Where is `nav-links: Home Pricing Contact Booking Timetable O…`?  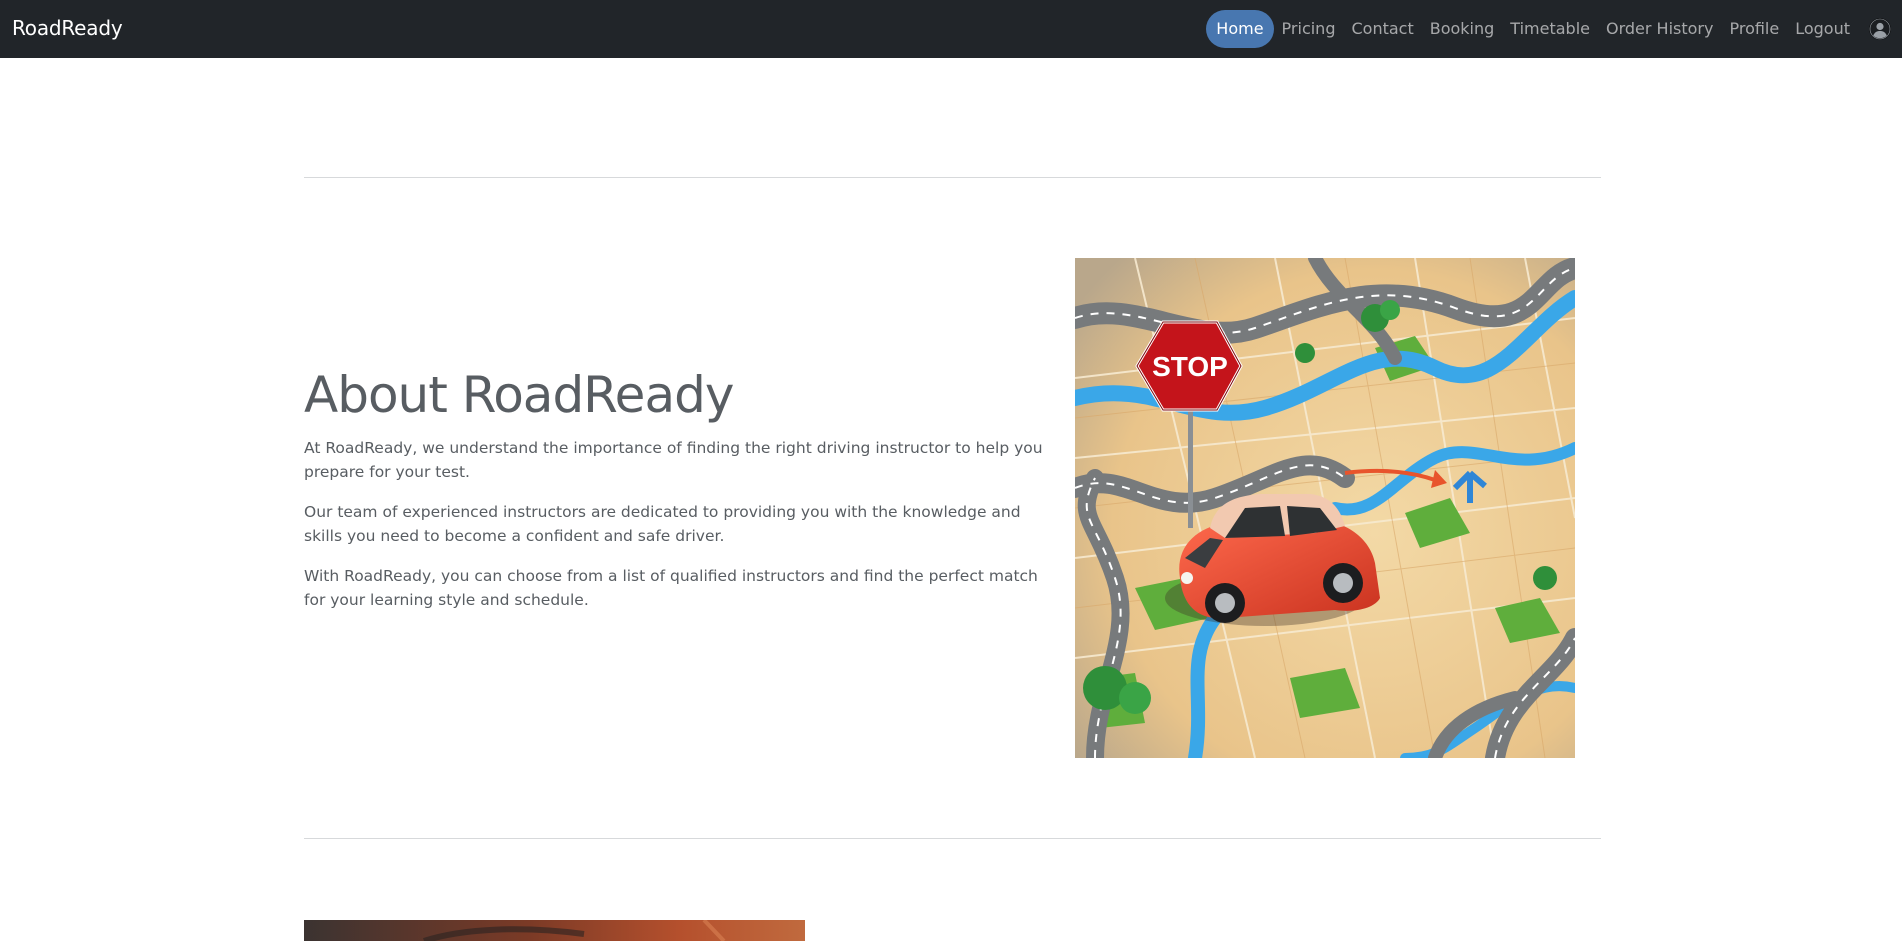 nav-links: Home Pricing Contact Booking Timetable O… is located at coordinates (1554, 29).